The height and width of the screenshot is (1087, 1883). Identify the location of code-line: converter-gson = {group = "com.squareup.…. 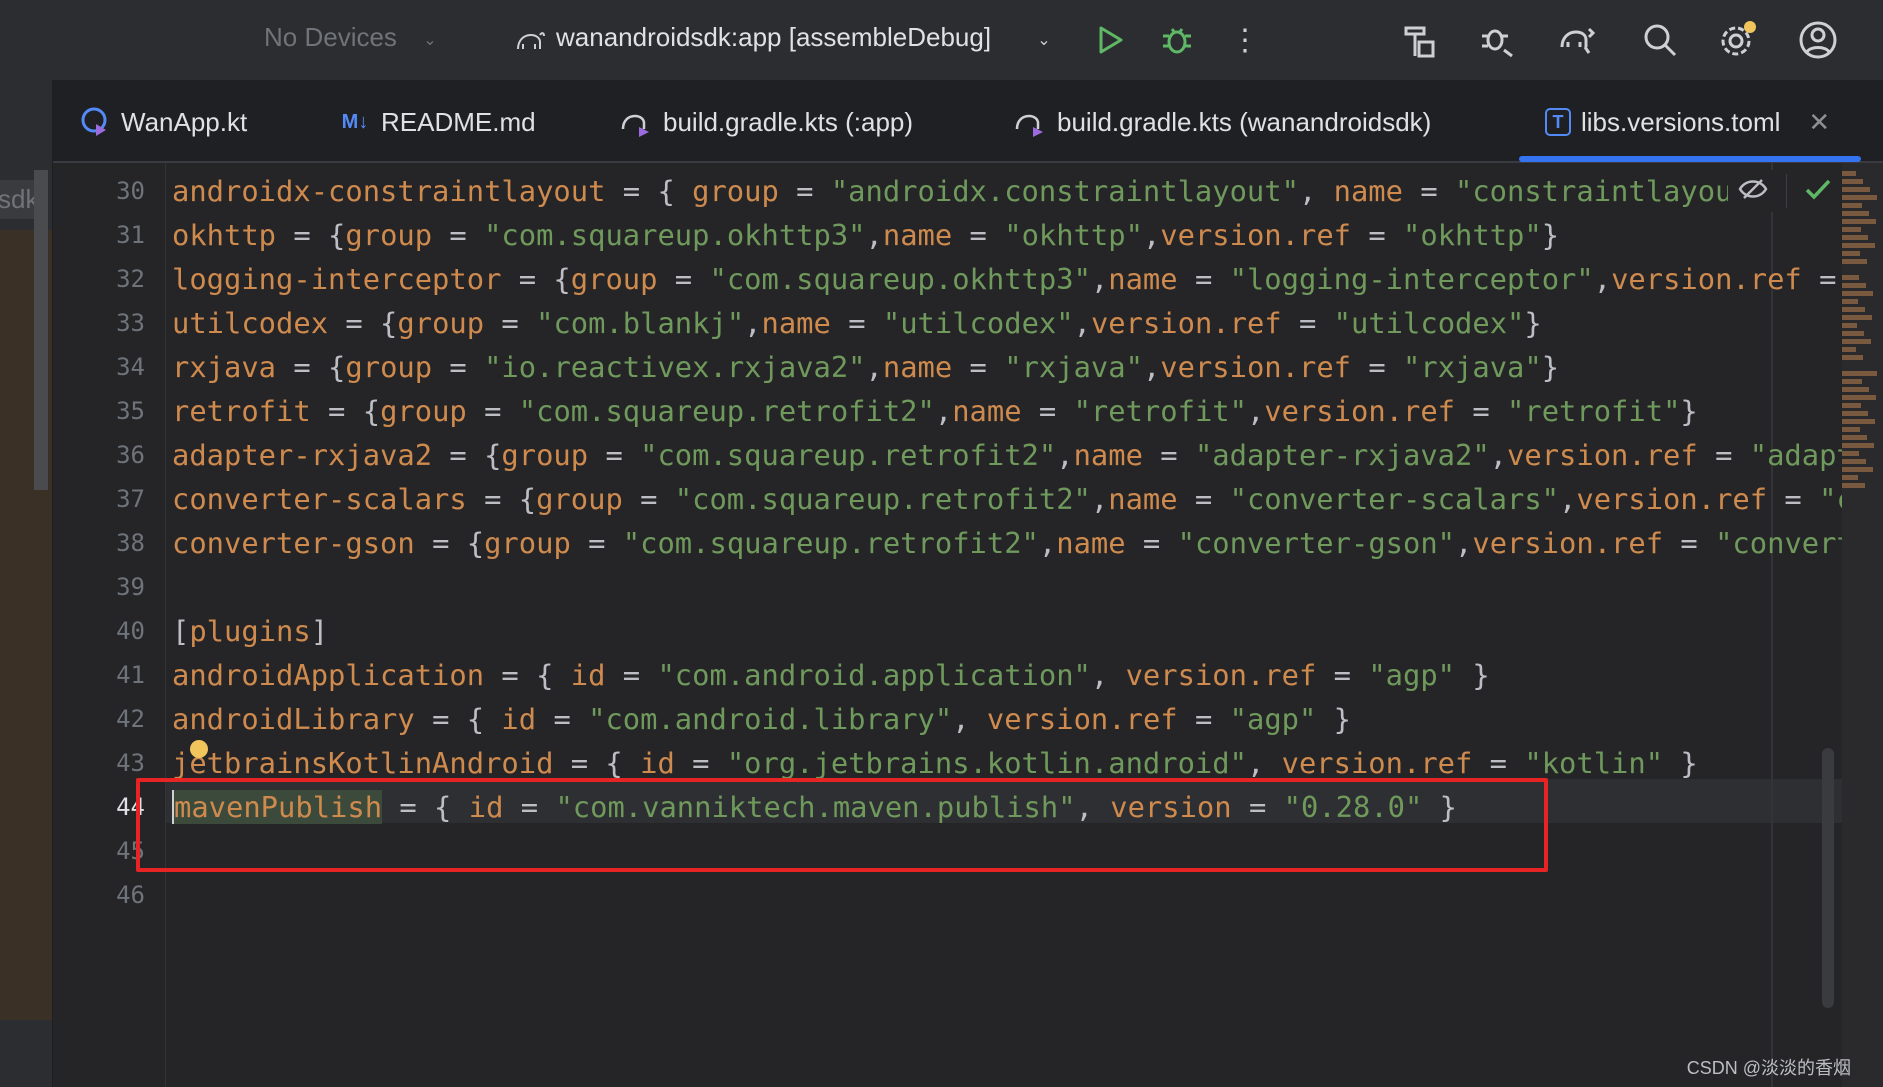
(1007, 543).